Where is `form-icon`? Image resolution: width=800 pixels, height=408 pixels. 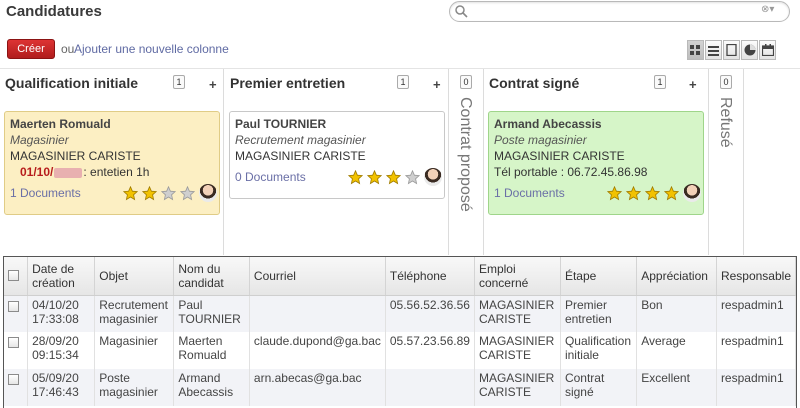
form-icon is located at coordinates (731, 50).